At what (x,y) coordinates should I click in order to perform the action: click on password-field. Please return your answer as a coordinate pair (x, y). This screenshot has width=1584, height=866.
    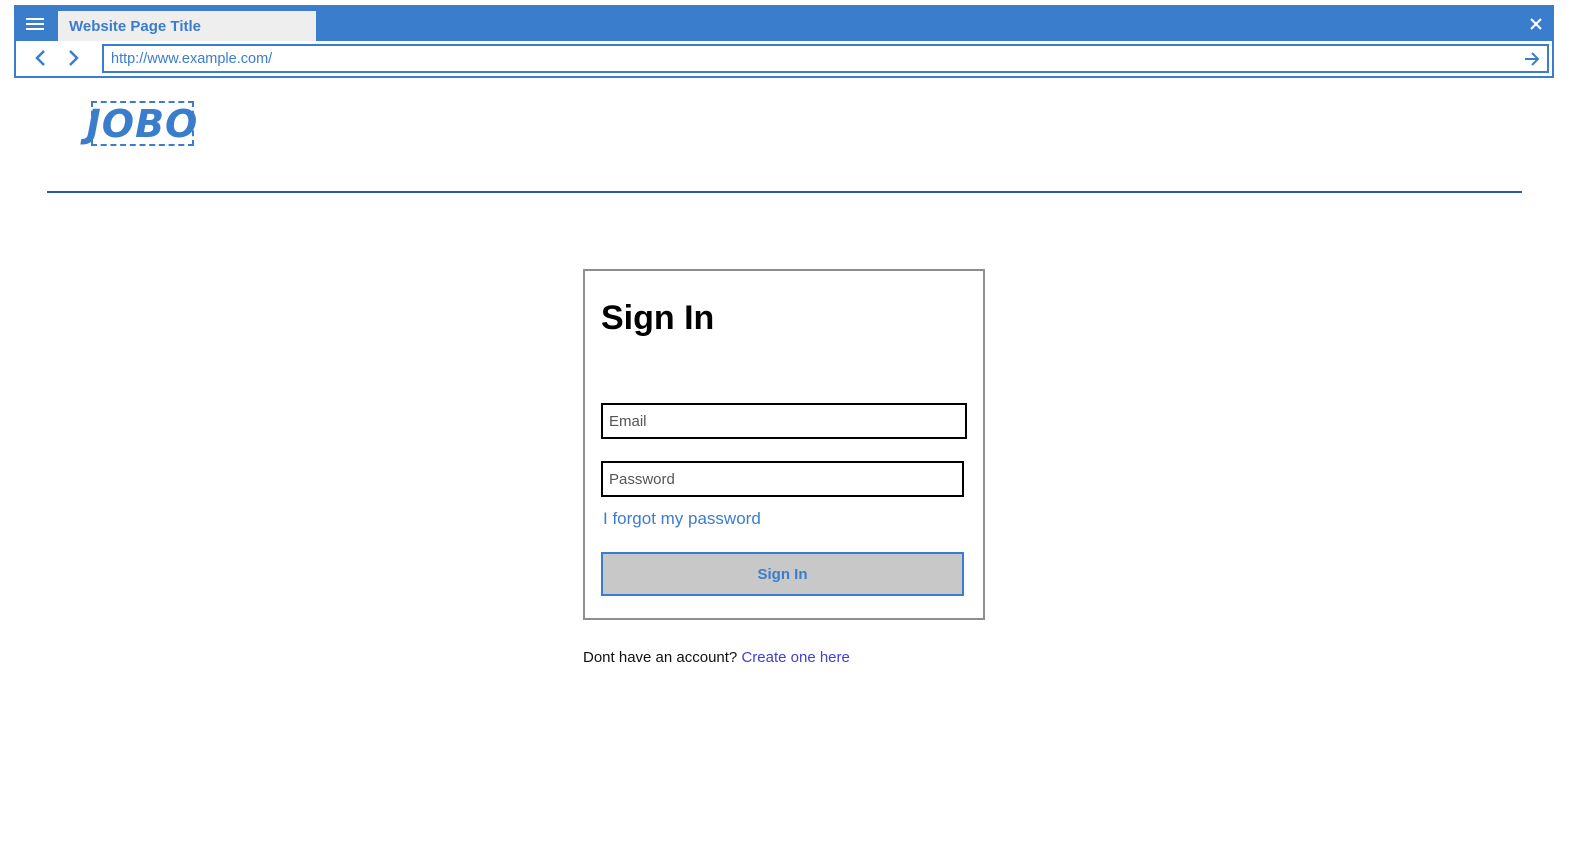
    Looking at the image, I should click on (782, 479).